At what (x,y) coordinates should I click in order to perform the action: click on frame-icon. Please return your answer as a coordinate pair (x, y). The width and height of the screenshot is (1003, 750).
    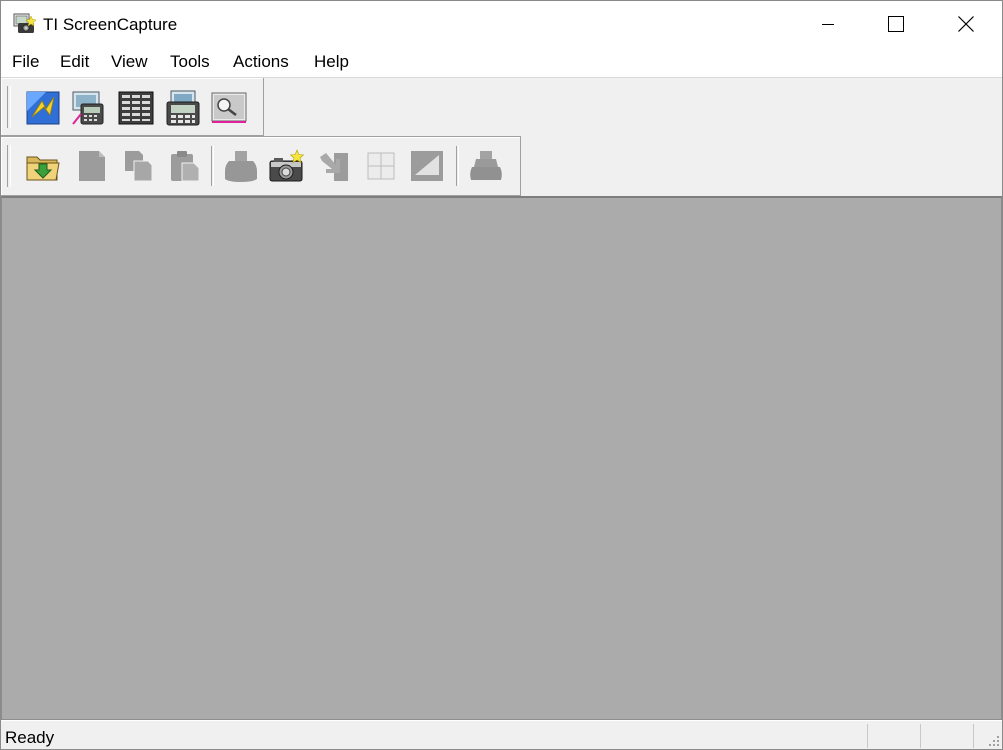
    Looking at the image, I should click on (427, 166).